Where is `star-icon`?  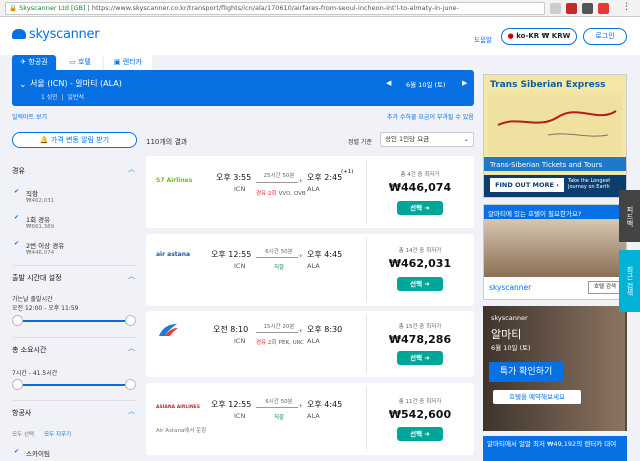
star-icon is located at coordinates (555, 8).